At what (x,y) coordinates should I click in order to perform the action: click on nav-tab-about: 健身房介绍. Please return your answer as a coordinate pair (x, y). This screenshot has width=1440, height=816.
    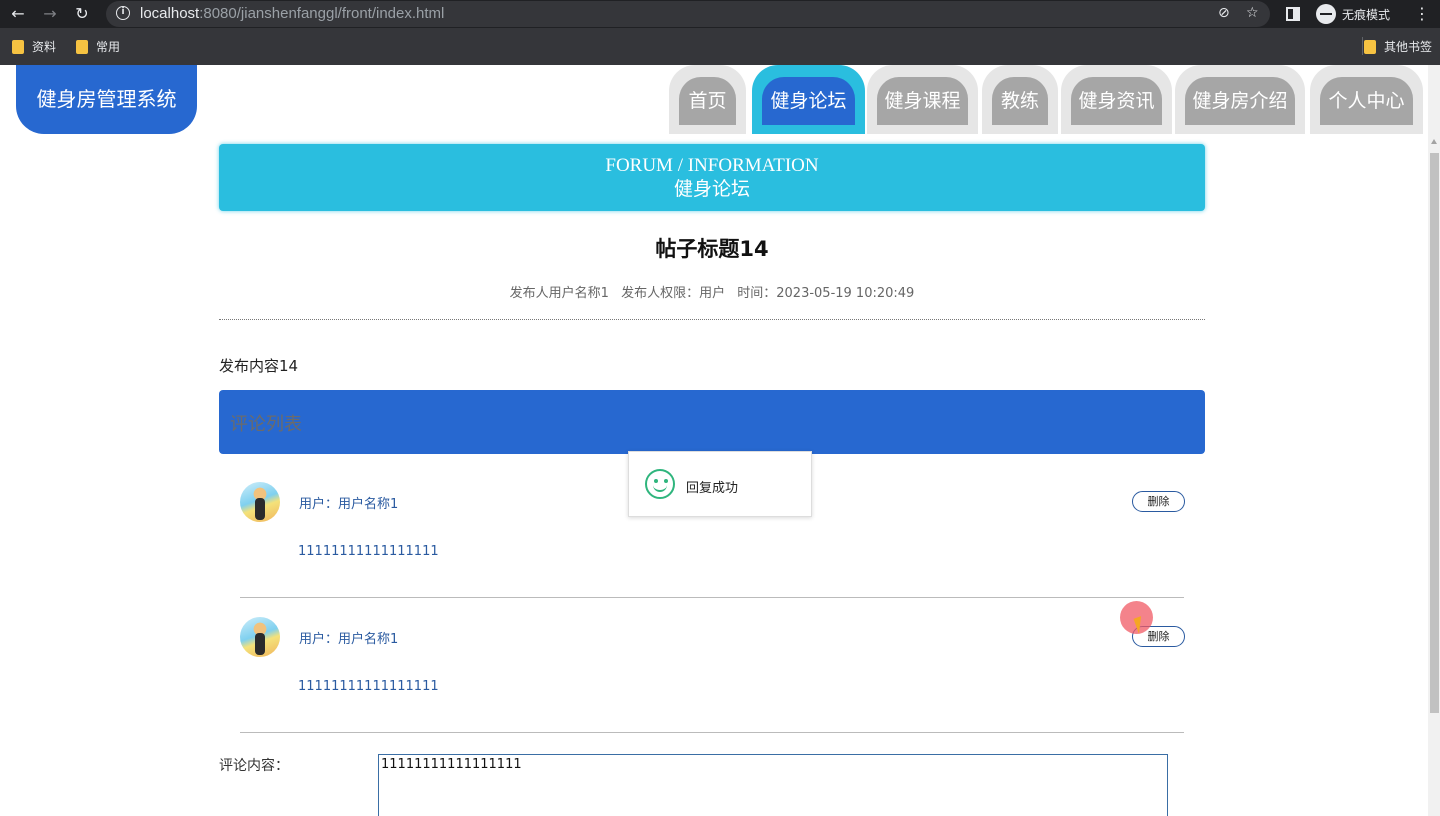
    Looking at the image, I should click on (1240, 99).